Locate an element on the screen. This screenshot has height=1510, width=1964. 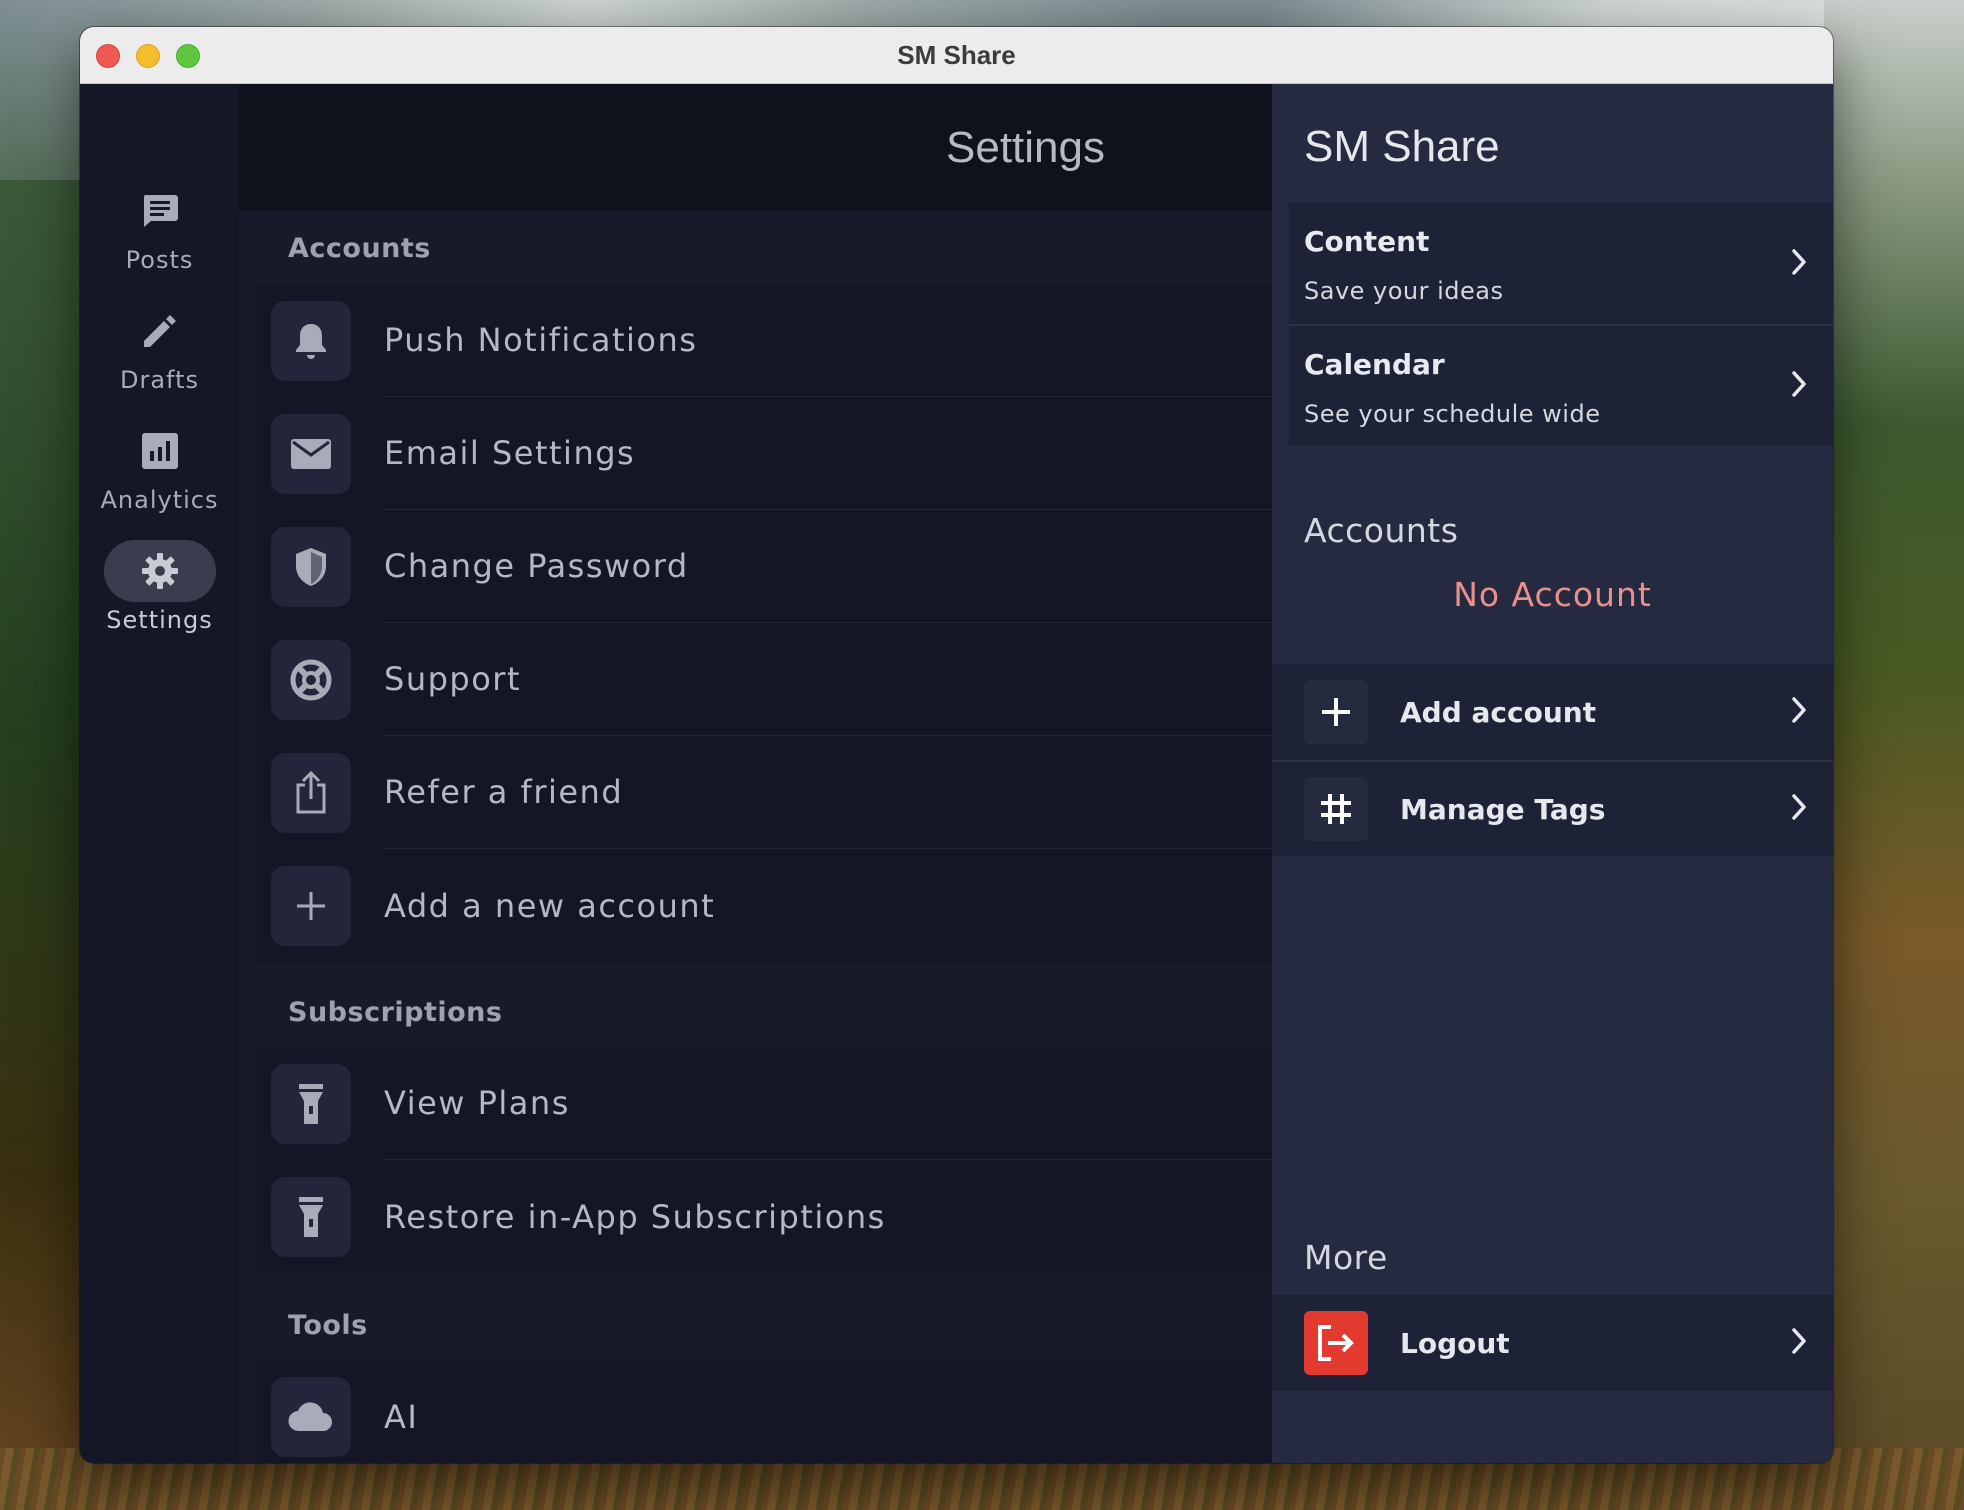
title-bar: SM Share is located at coordinates (956, 55).